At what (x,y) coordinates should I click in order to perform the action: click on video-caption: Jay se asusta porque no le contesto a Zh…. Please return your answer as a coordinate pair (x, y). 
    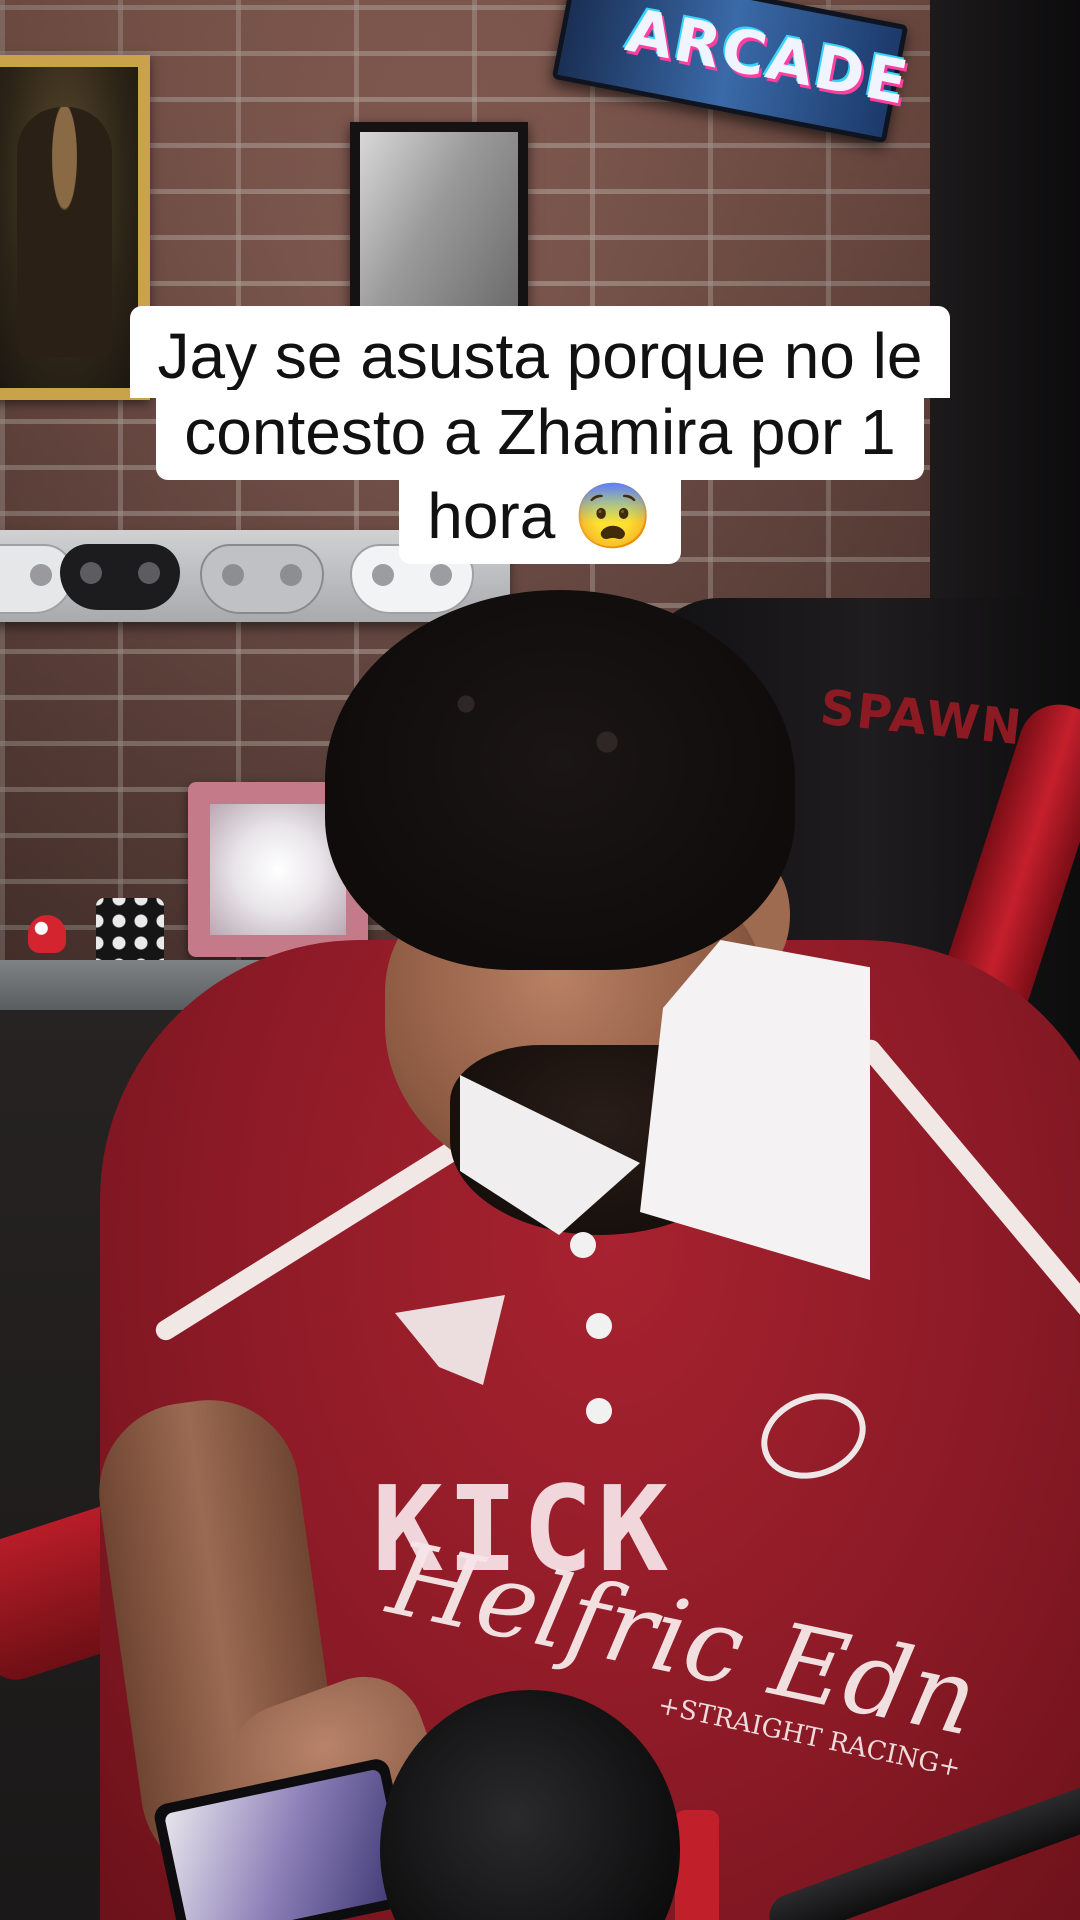
    Looking at the image, I should click on (540, 435).